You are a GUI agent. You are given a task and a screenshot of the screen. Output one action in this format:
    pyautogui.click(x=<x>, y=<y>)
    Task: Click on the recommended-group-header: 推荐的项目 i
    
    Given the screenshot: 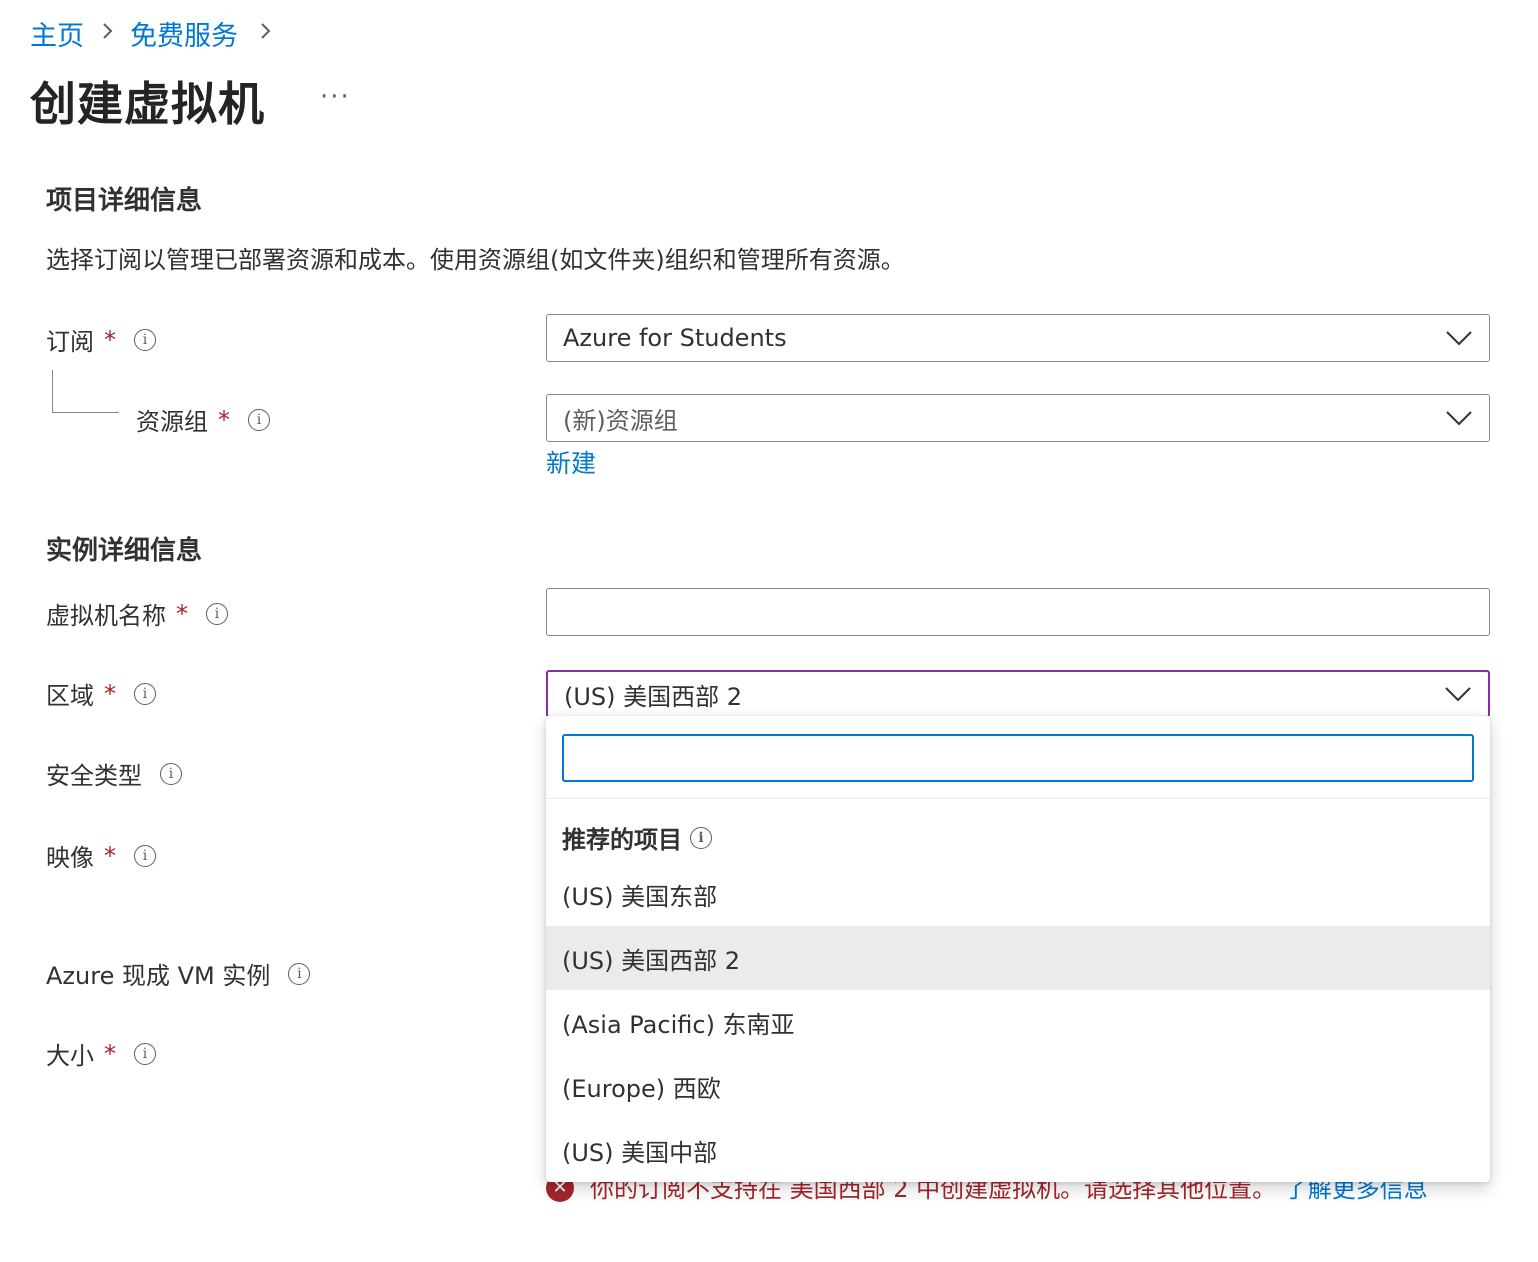 What is the action you would take?
    pyautogui.click(x=637, y=837)
    